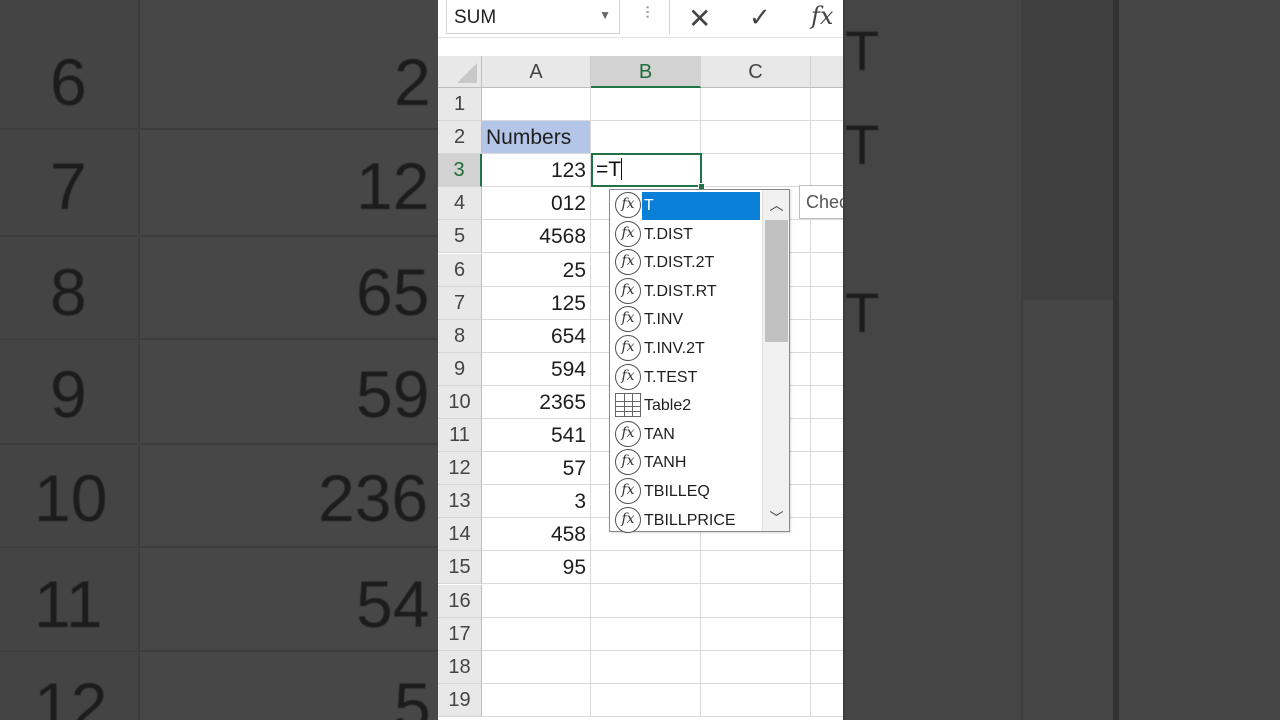  What do you see at coordinates (536, 204) in the screenshot?
I see `cell-a4: 012` at bounding box center [536, 204].